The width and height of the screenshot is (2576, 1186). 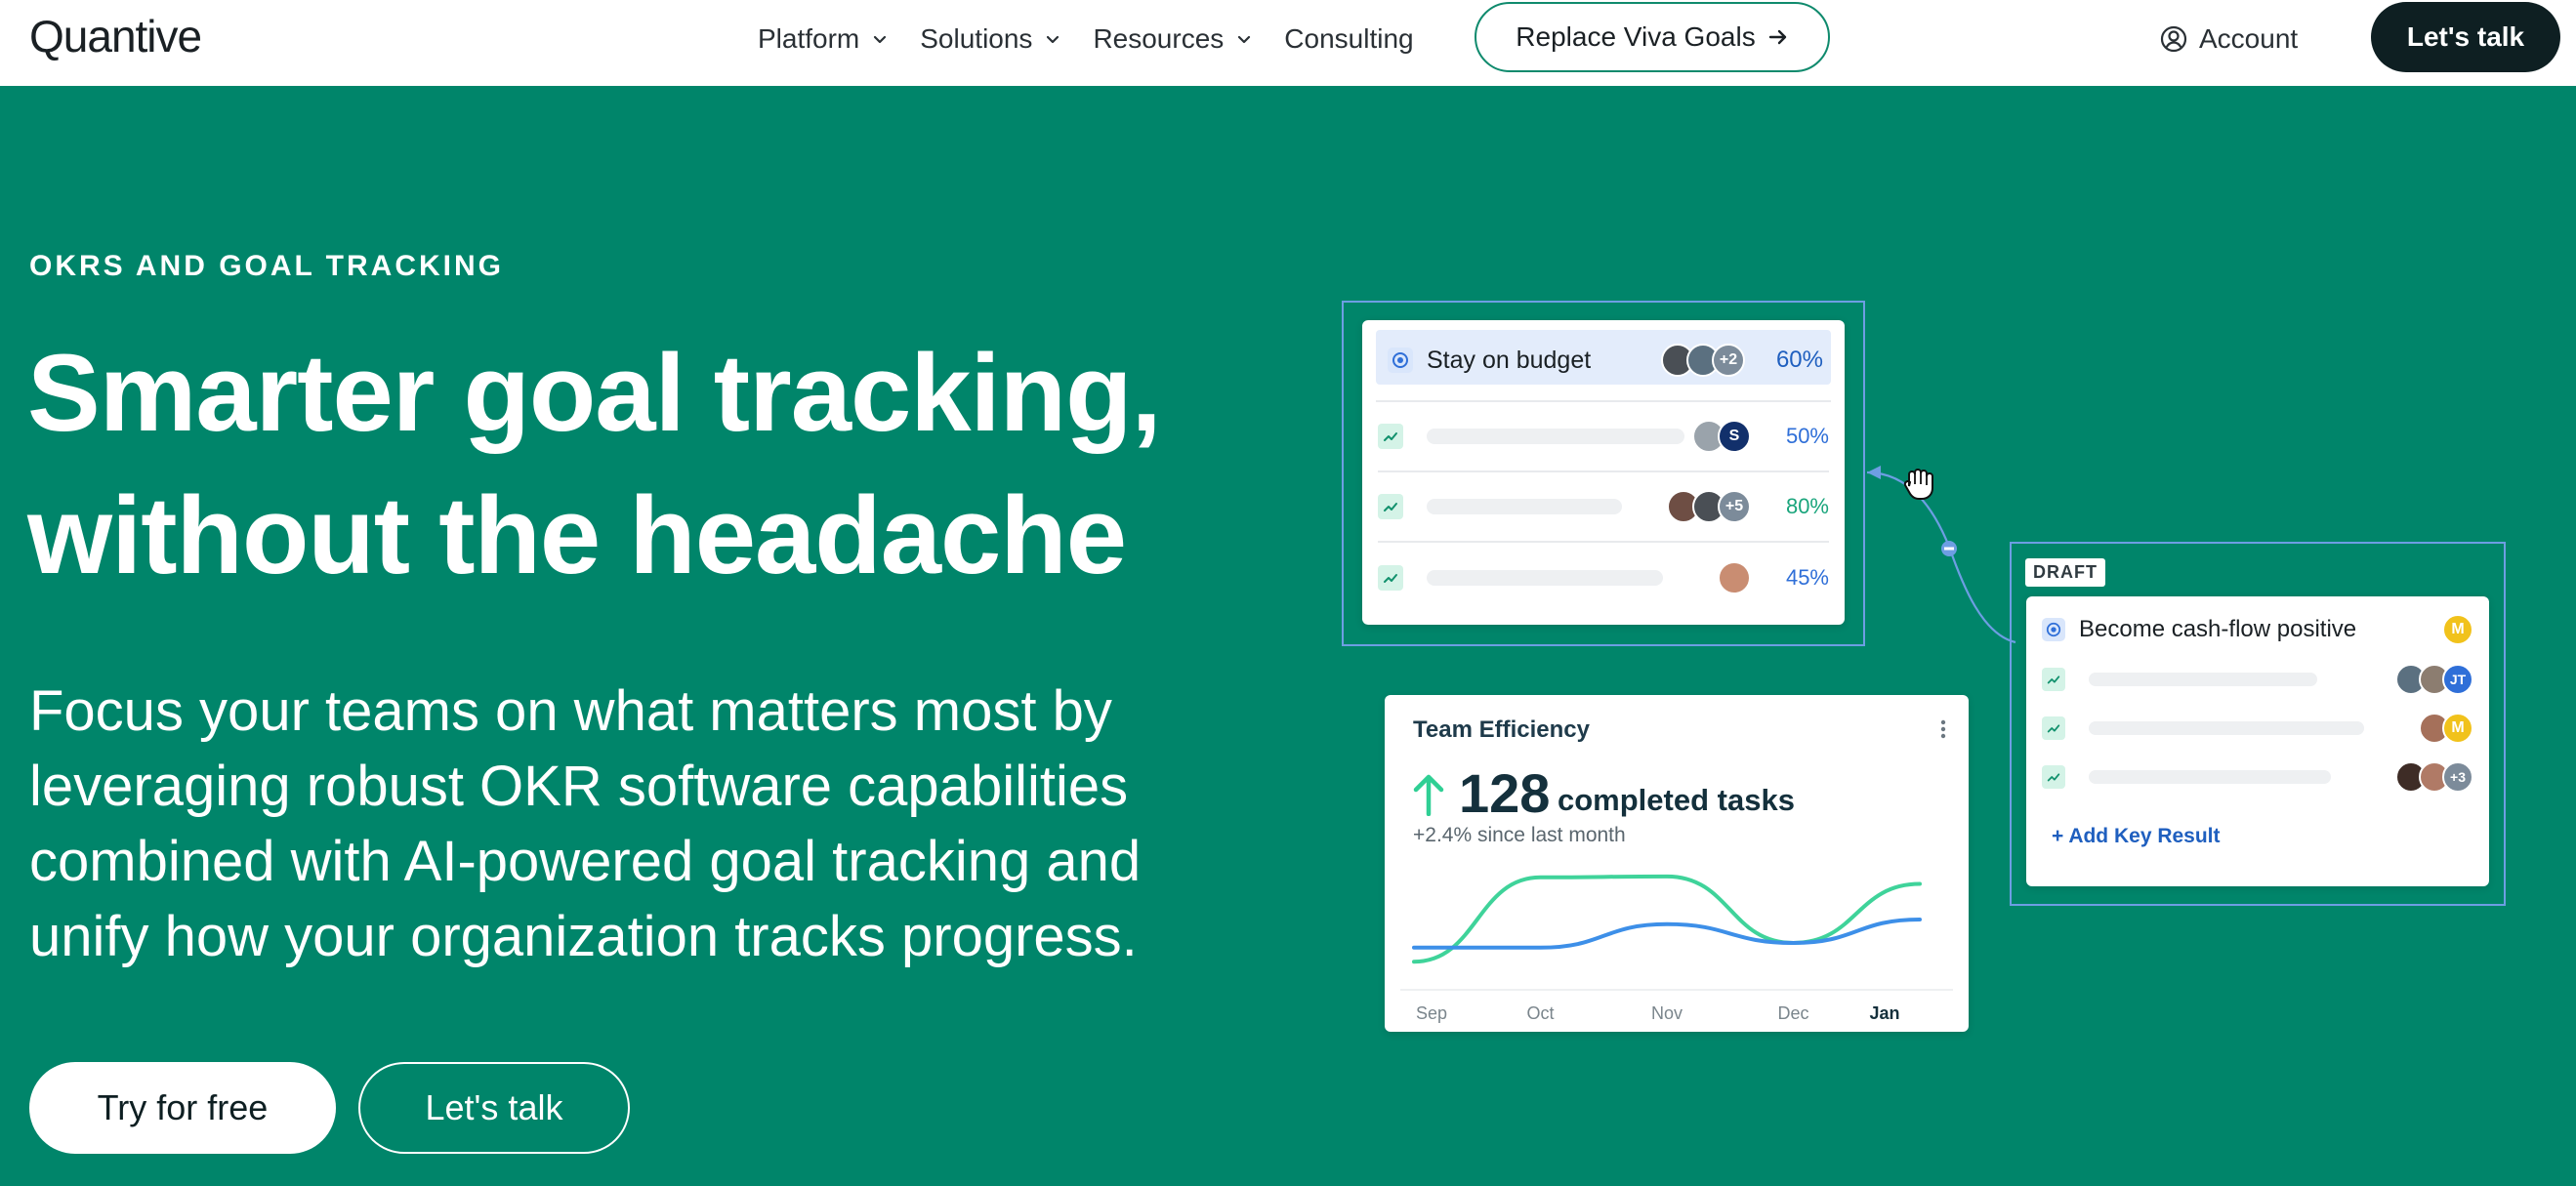 I want to click on avatar, so click(x=1735, y=577).